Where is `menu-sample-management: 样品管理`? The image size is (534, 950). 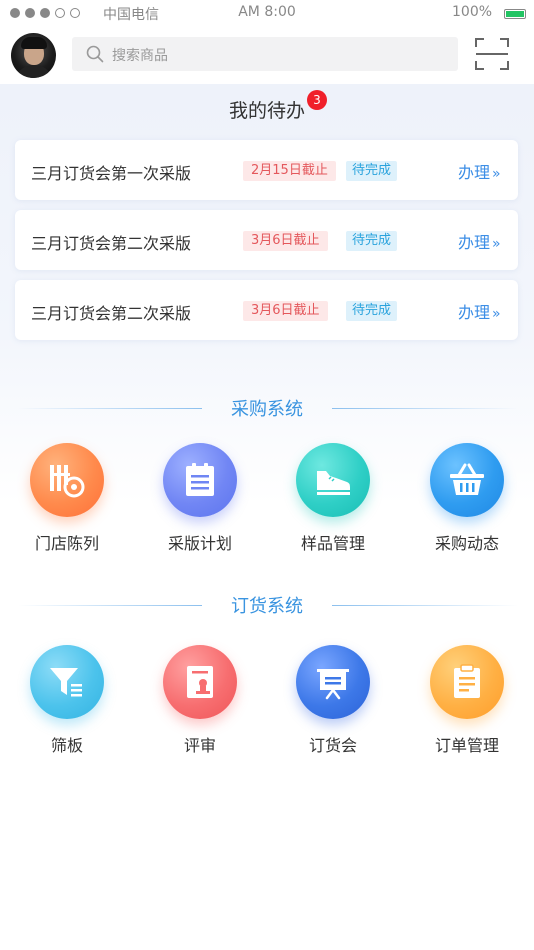 menu-sample-management: 样品管理 is located at coordinates (333, 498).